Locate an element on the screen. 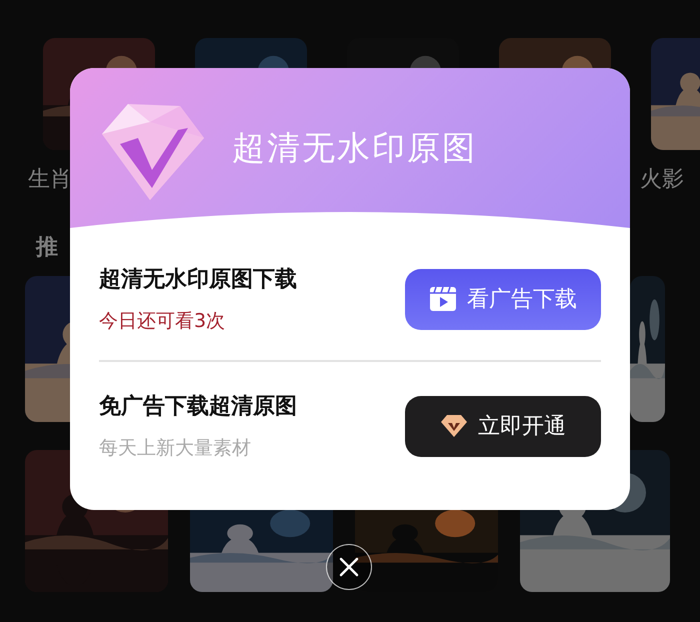 The height and width of the screenshot is (622, 700). close-button is located at coordinates (349, 567).